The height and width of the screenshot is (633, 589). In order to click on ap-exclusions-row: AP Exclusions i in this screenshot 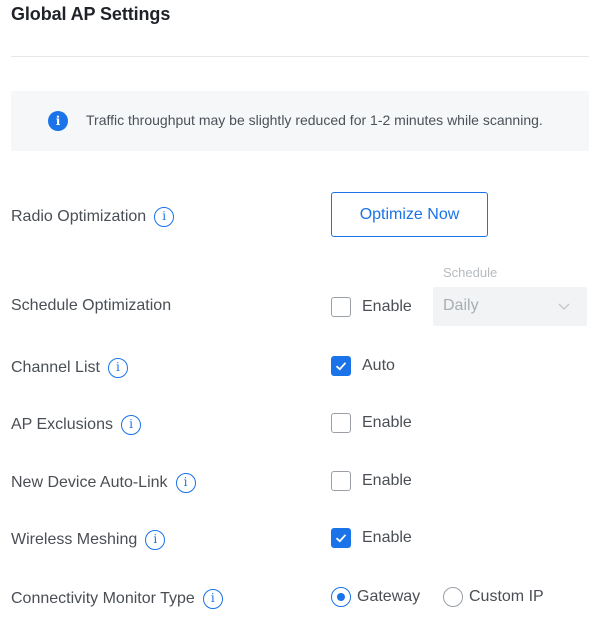, I will do `click(76, 425)`.